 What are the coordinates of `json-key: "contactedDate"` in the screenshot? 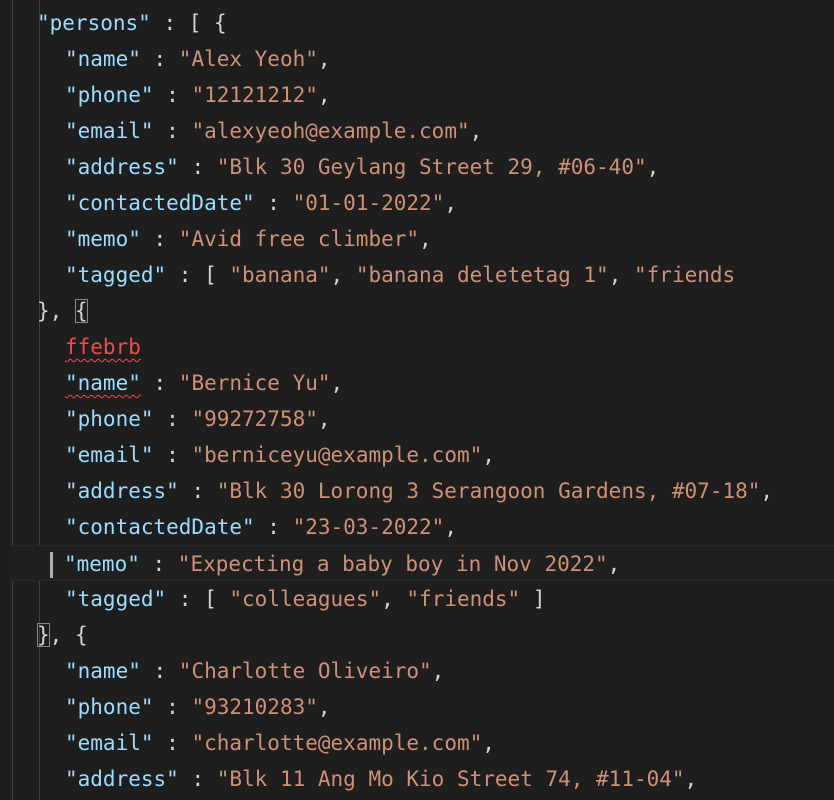 It's located at (160, 203).